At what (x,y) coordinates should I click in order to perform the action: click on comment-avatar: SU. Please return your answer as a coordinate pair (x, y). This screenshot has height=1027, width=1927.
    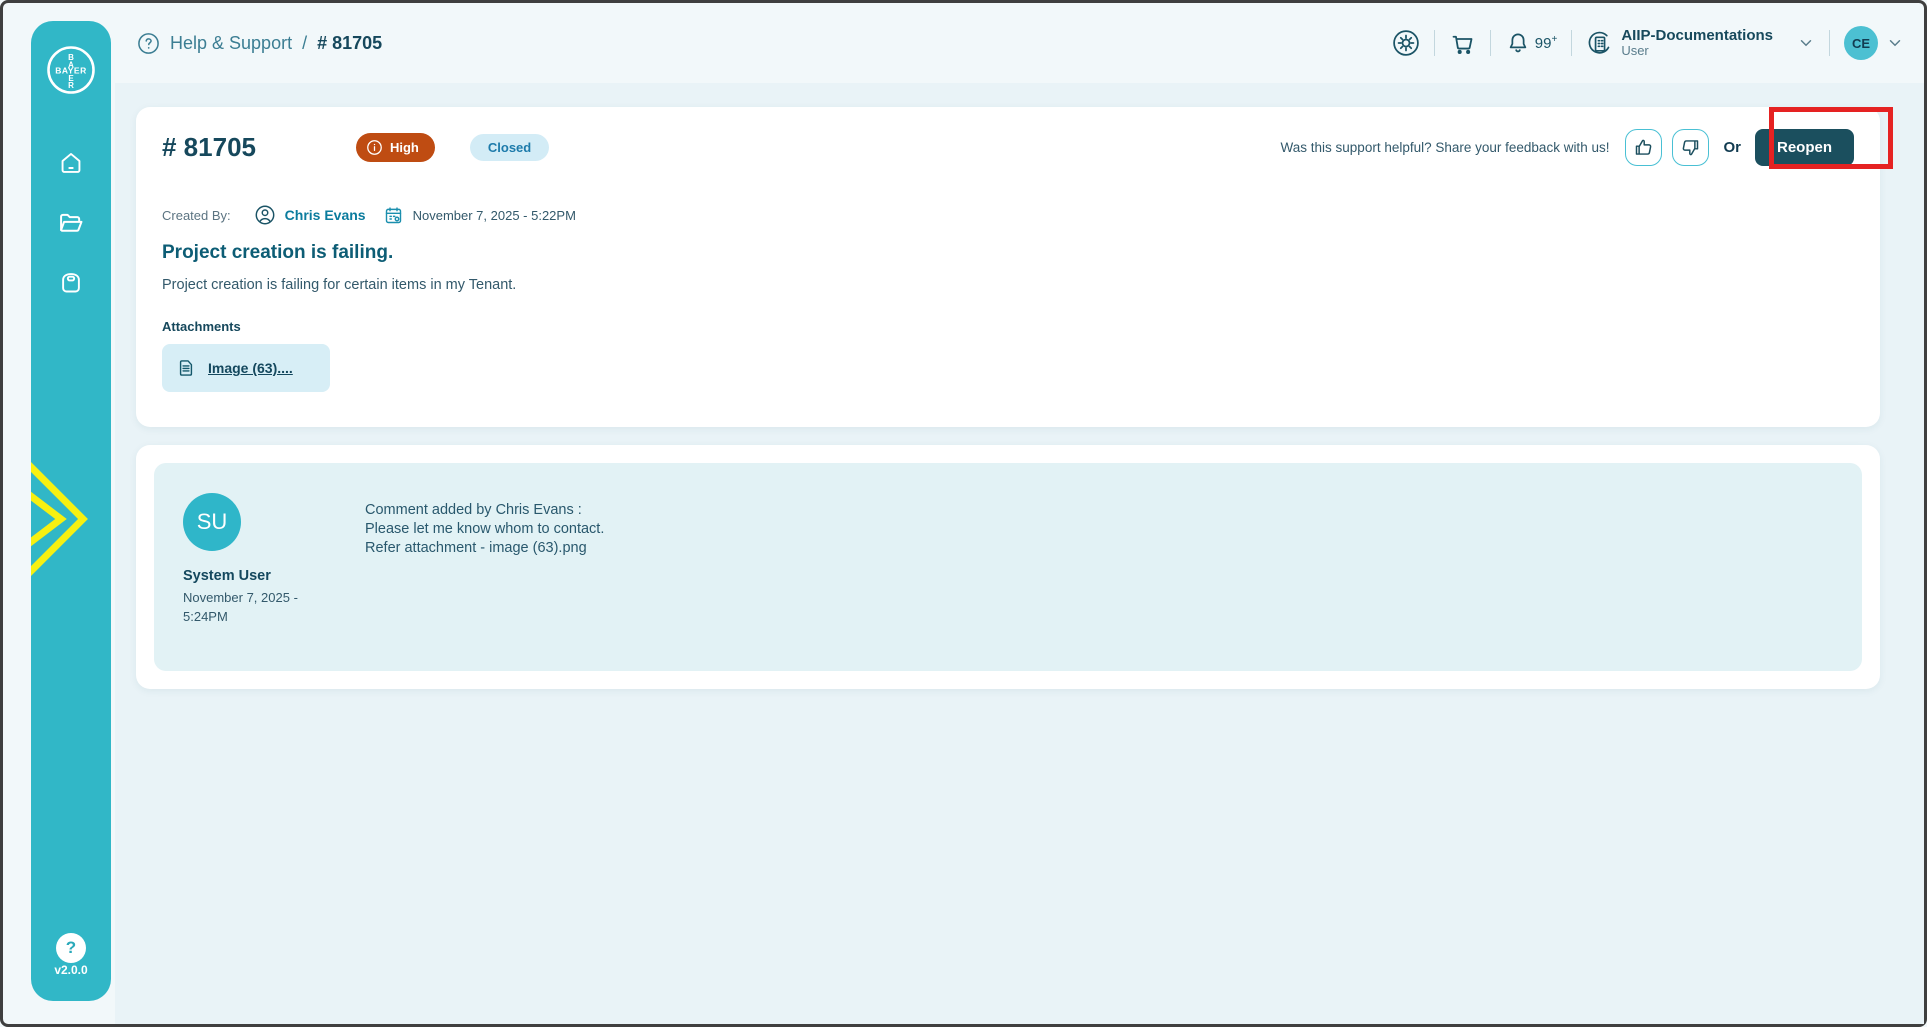
    Looking at the image, I should click on (212, 522).